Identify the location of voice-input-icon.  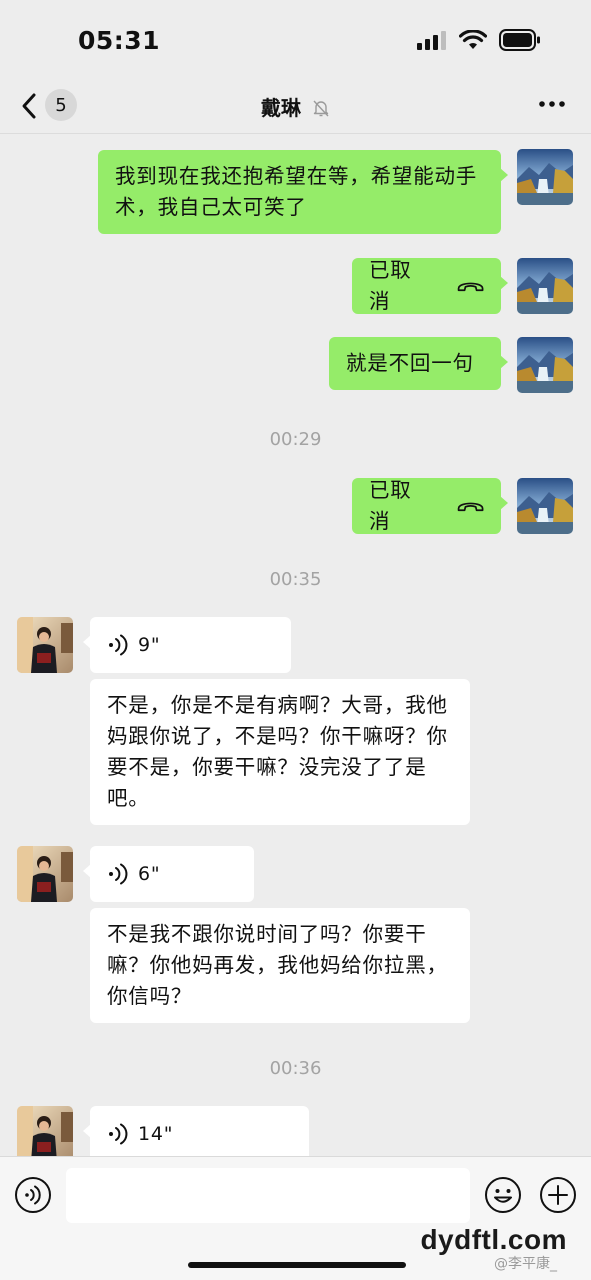
(33, 1195).